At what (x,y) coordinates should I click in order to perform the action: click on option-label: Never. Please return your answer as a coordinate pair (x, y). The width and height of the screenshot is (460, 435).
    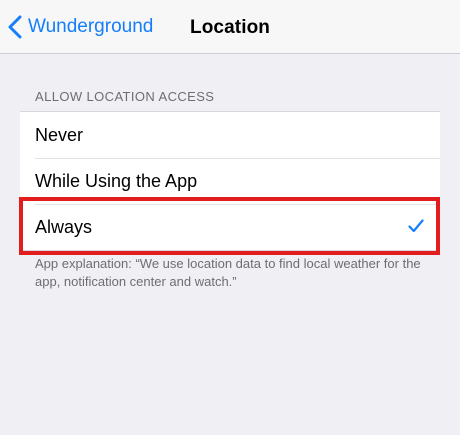
    Looking at the image, I should click on (59, 134).